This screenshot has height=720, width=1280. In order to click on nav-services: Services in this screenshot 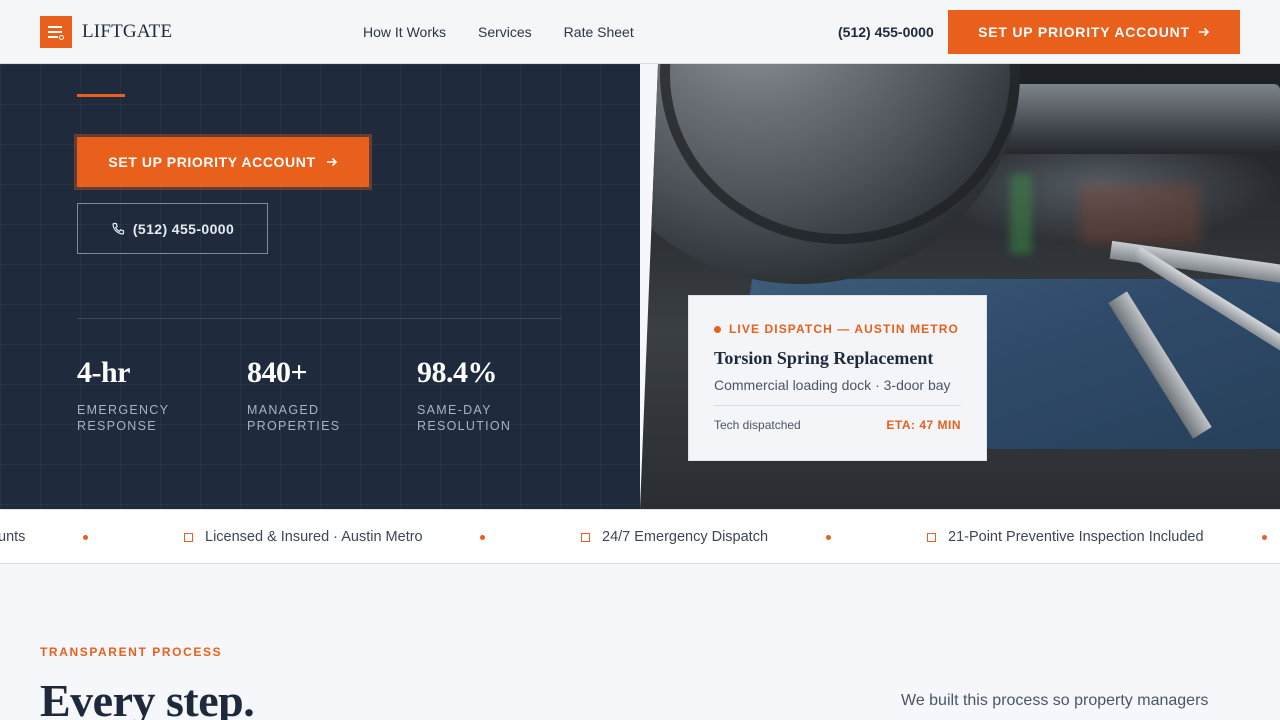, I will do `click(505, 32)`.